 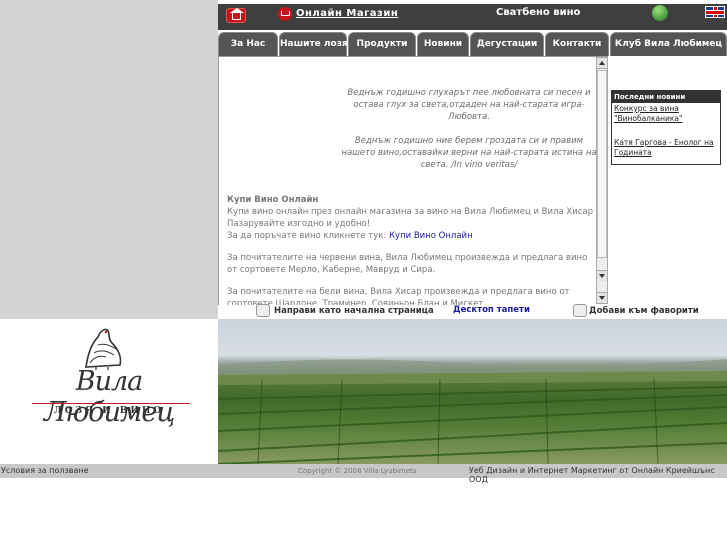 What do you see at coordinates (111, 403) in the screenshot?
I see `logo-divider` at bounding box center [111, 403].